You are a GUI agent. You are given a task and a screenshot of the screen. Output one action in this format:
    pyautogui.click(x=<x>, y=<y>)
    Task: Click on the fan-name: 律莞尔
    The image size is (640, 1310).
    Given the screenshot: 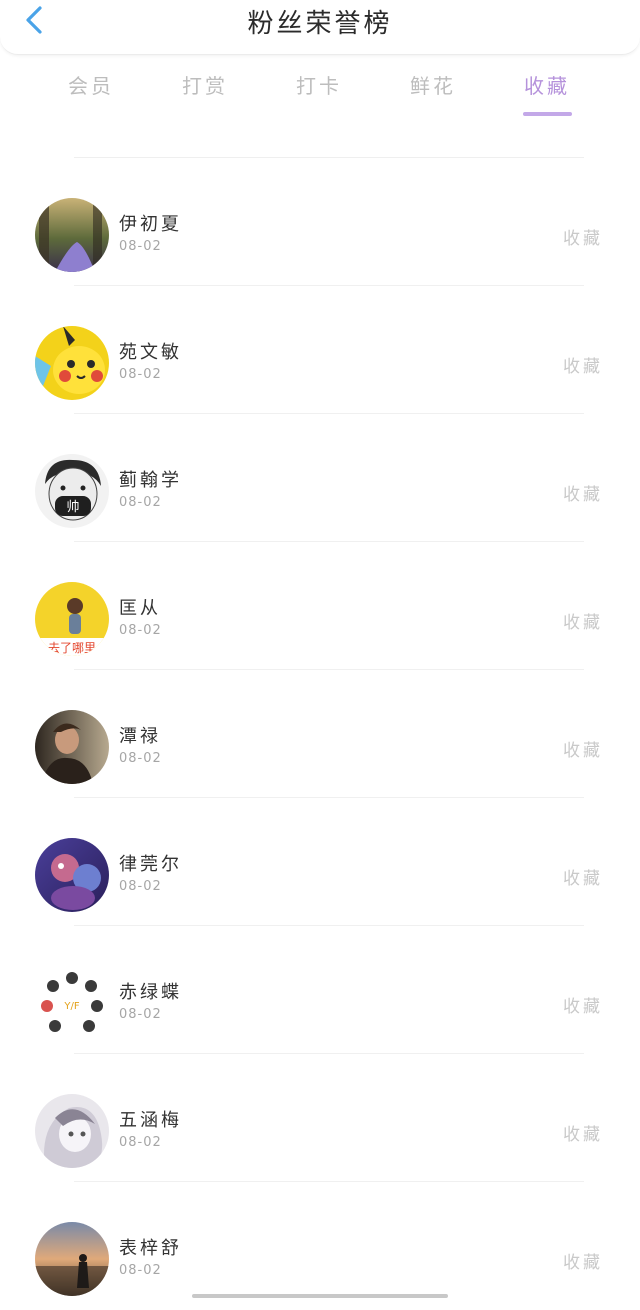 What is the action you would take?
    pyautogui.click(x=150, y=864)
    